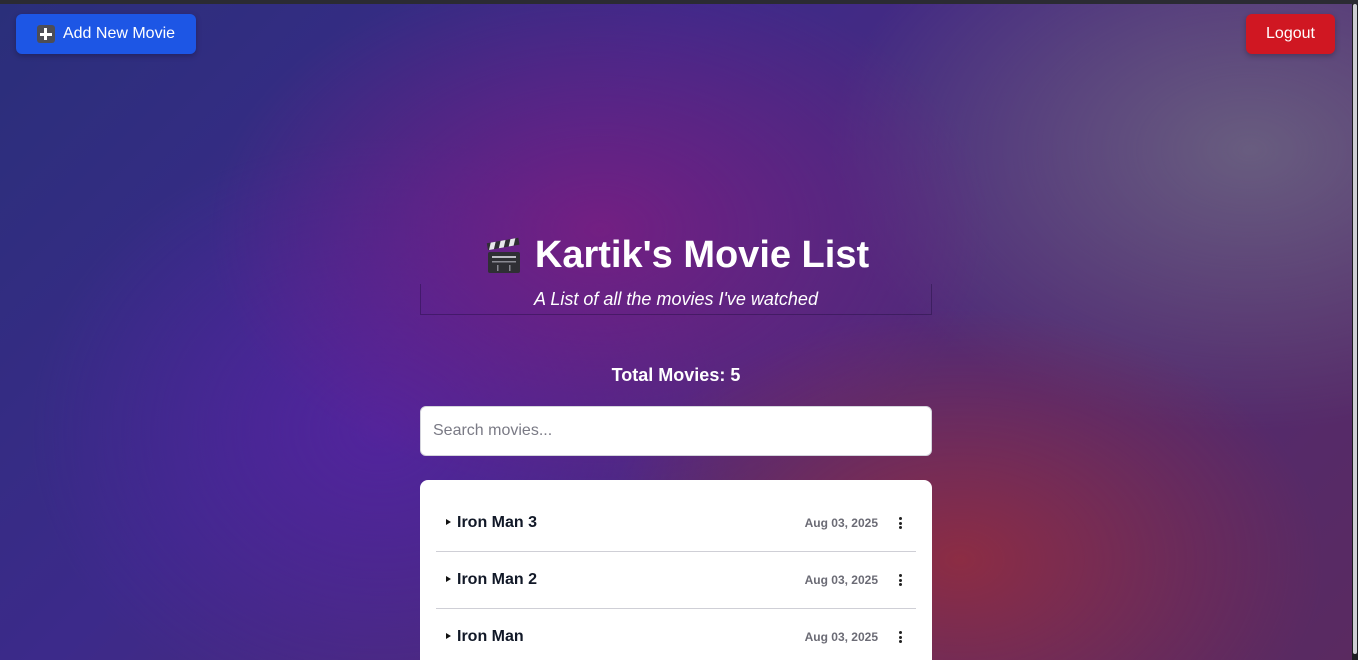  Describe the element at coordinates (119, 33) in the screenshot. I see `add-new-movie-label: Add New Movie` at that location.